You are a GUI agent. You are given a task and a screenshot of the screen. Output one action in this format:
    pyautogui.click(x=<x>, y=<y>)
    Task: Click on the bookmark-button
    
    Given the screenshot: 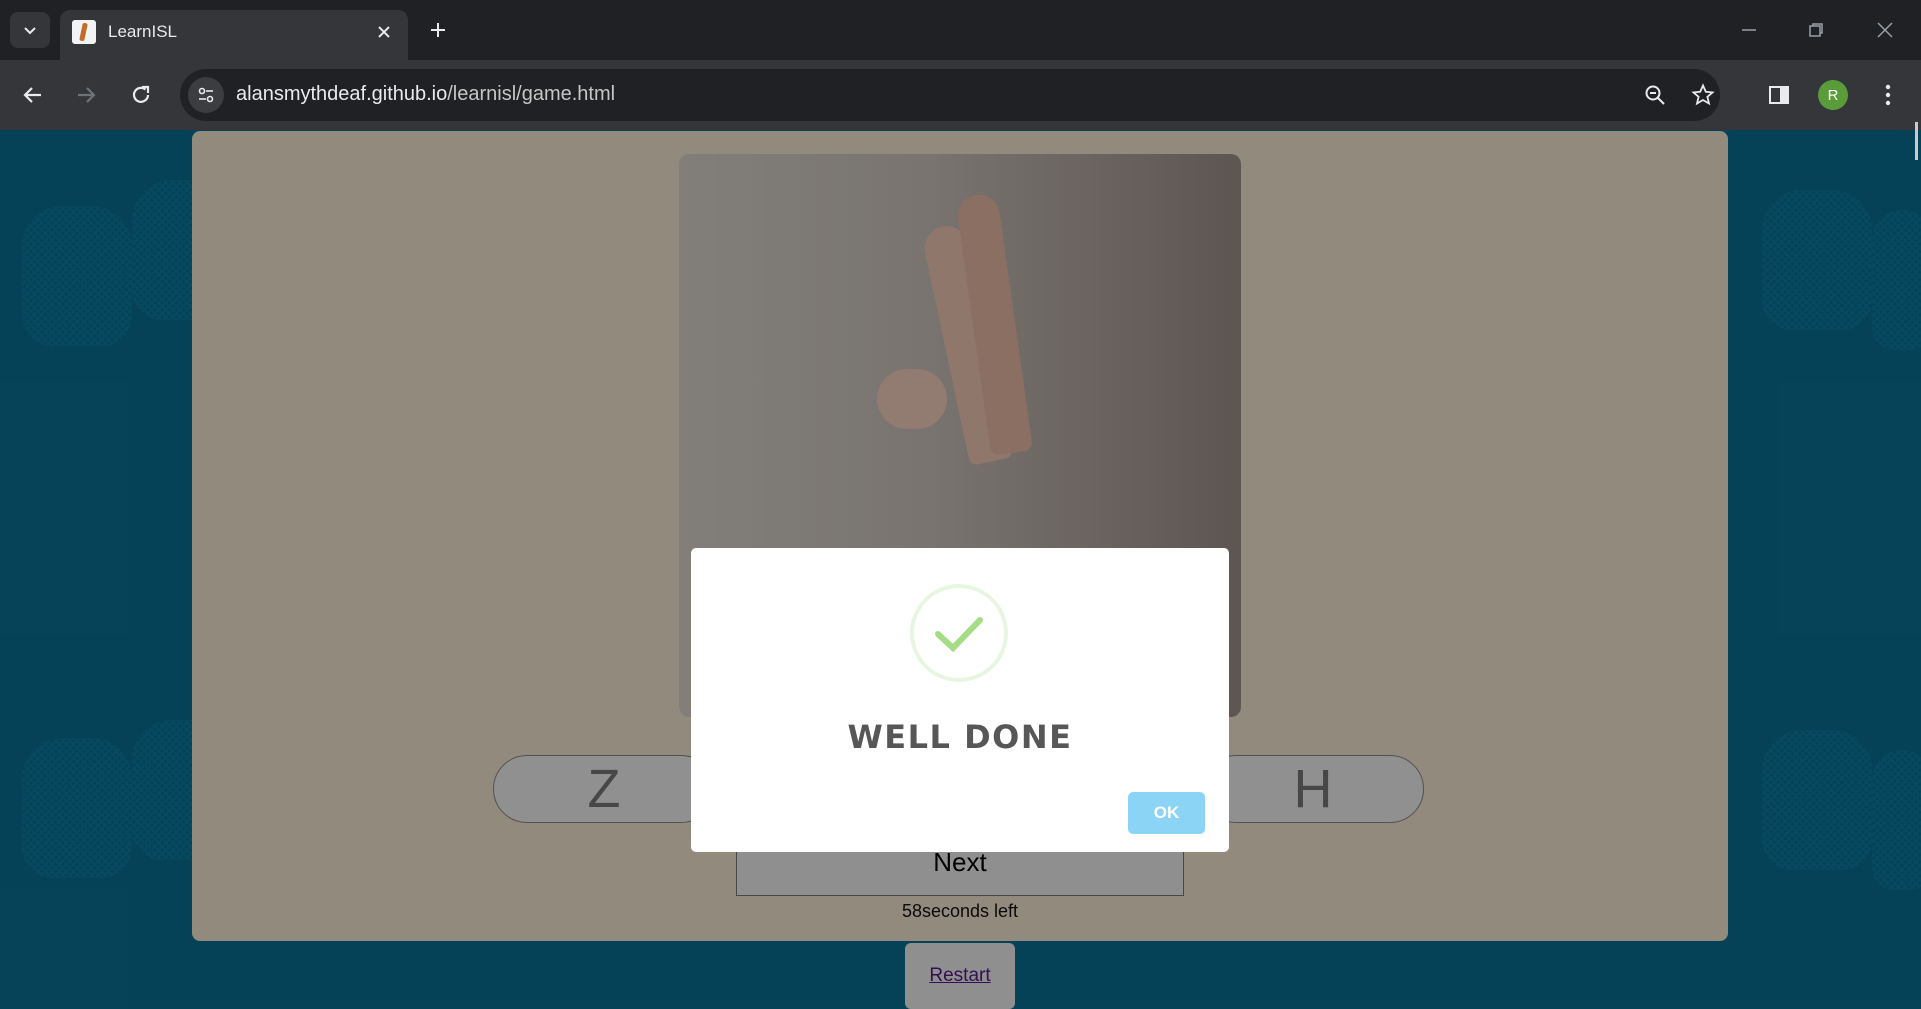 What is the action you would take?
    pyautogui.click(x=1703, y=95)
    